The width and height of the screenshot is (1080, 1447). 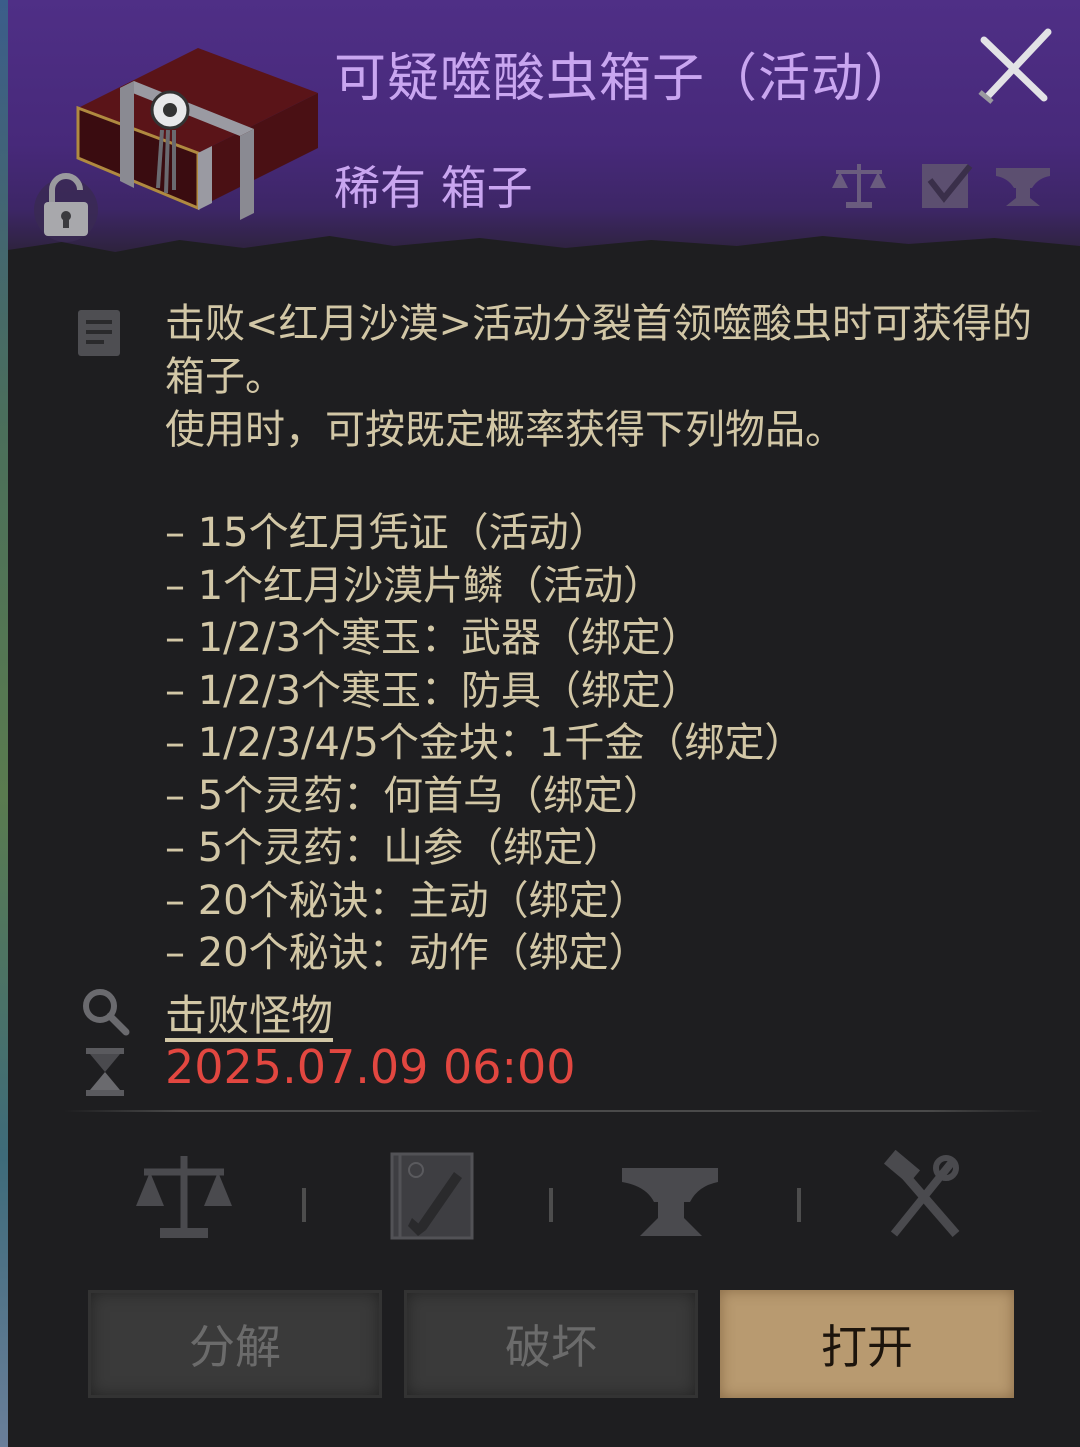 What do you see at coordinates (407, 953) in the screenshot?
I see `list-item: – 20个秘诀：动作（绑定）` at bounding box center [407, 953].